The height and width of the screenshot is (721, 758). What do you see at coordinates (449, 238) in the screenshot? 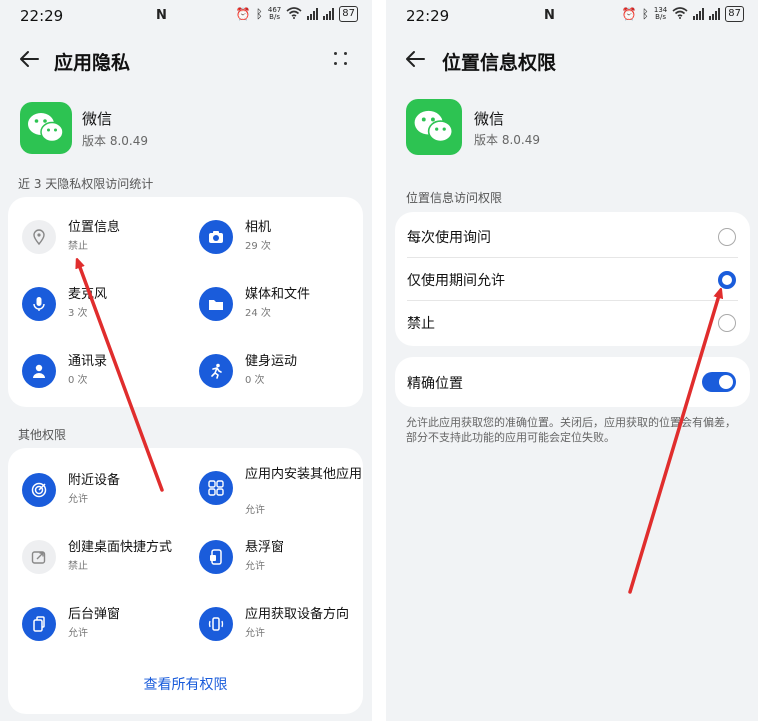
I see `option-label: 每次使用询问` at bounding box center [449, 238].